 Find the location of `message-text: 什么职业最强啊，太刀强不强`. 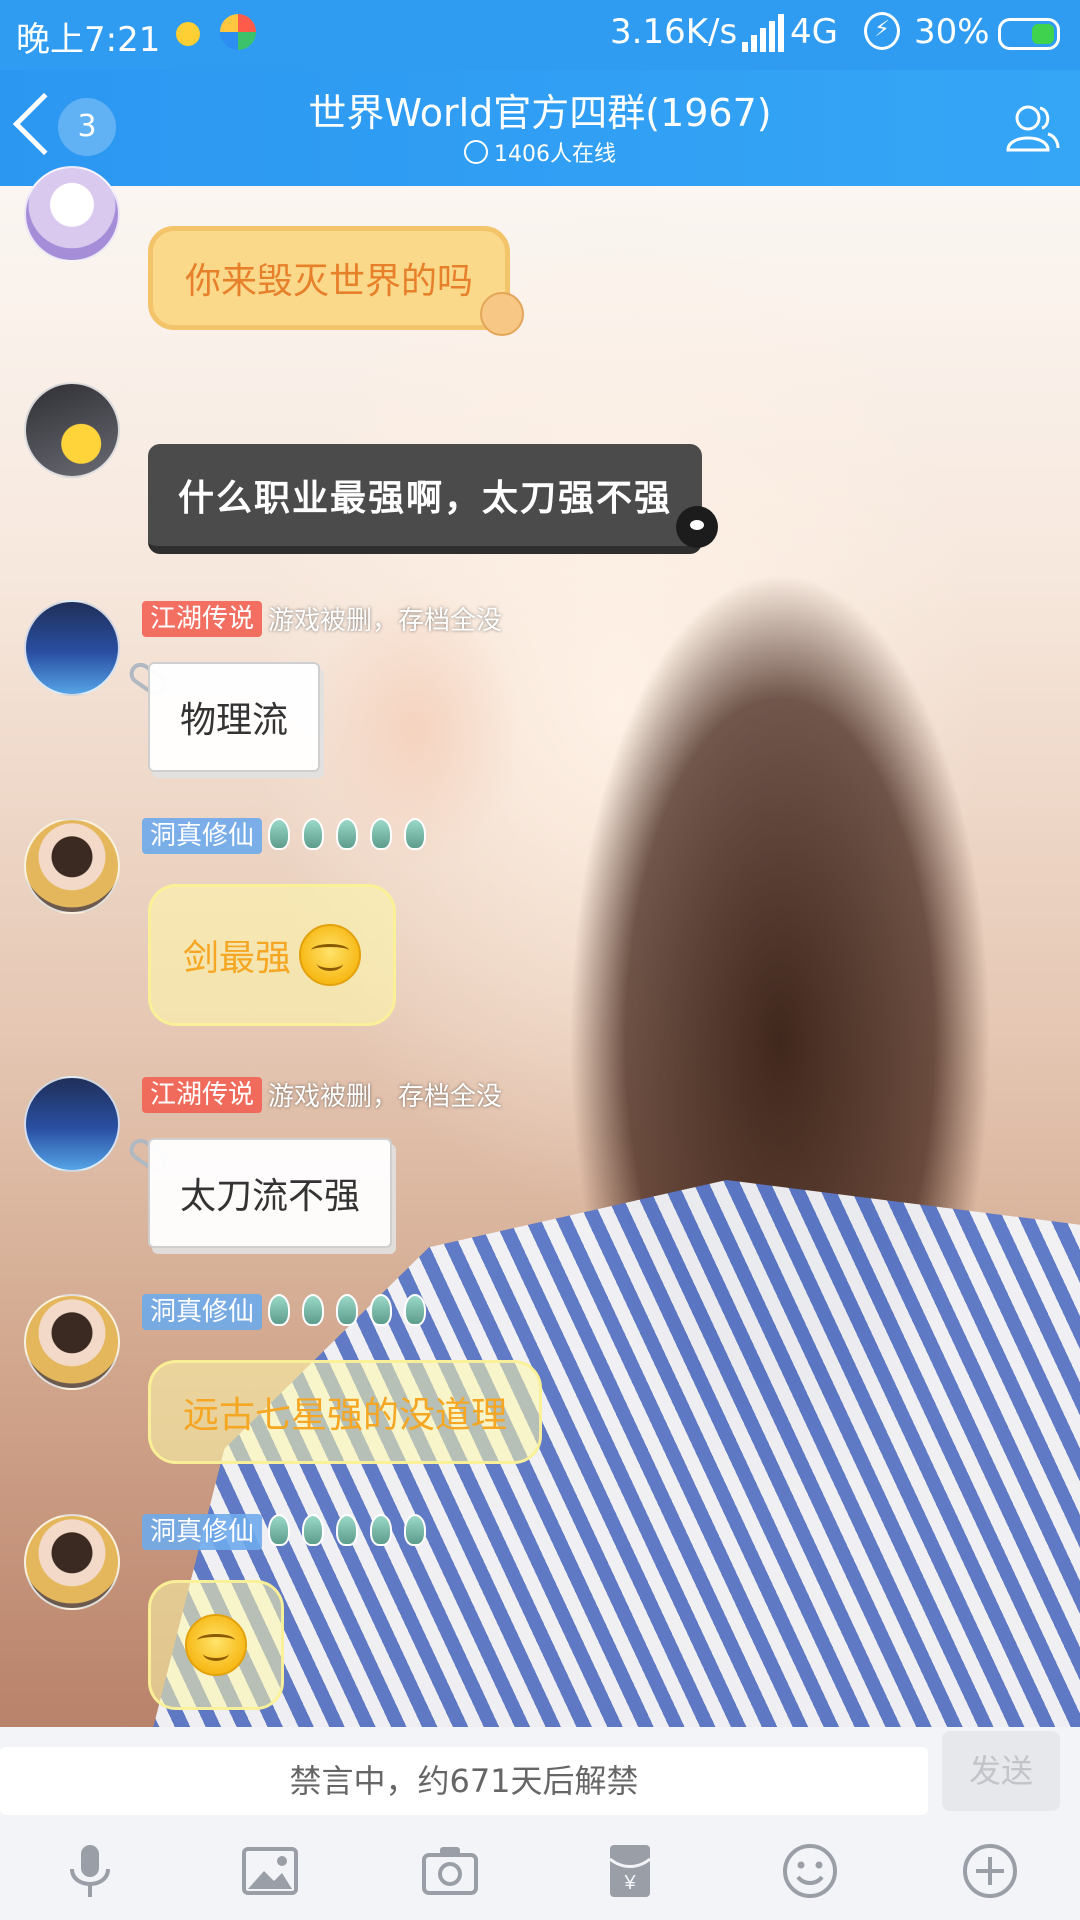

message-text: 什么职业最强啊，太刀强不强 is located at coordinates (425, 498).